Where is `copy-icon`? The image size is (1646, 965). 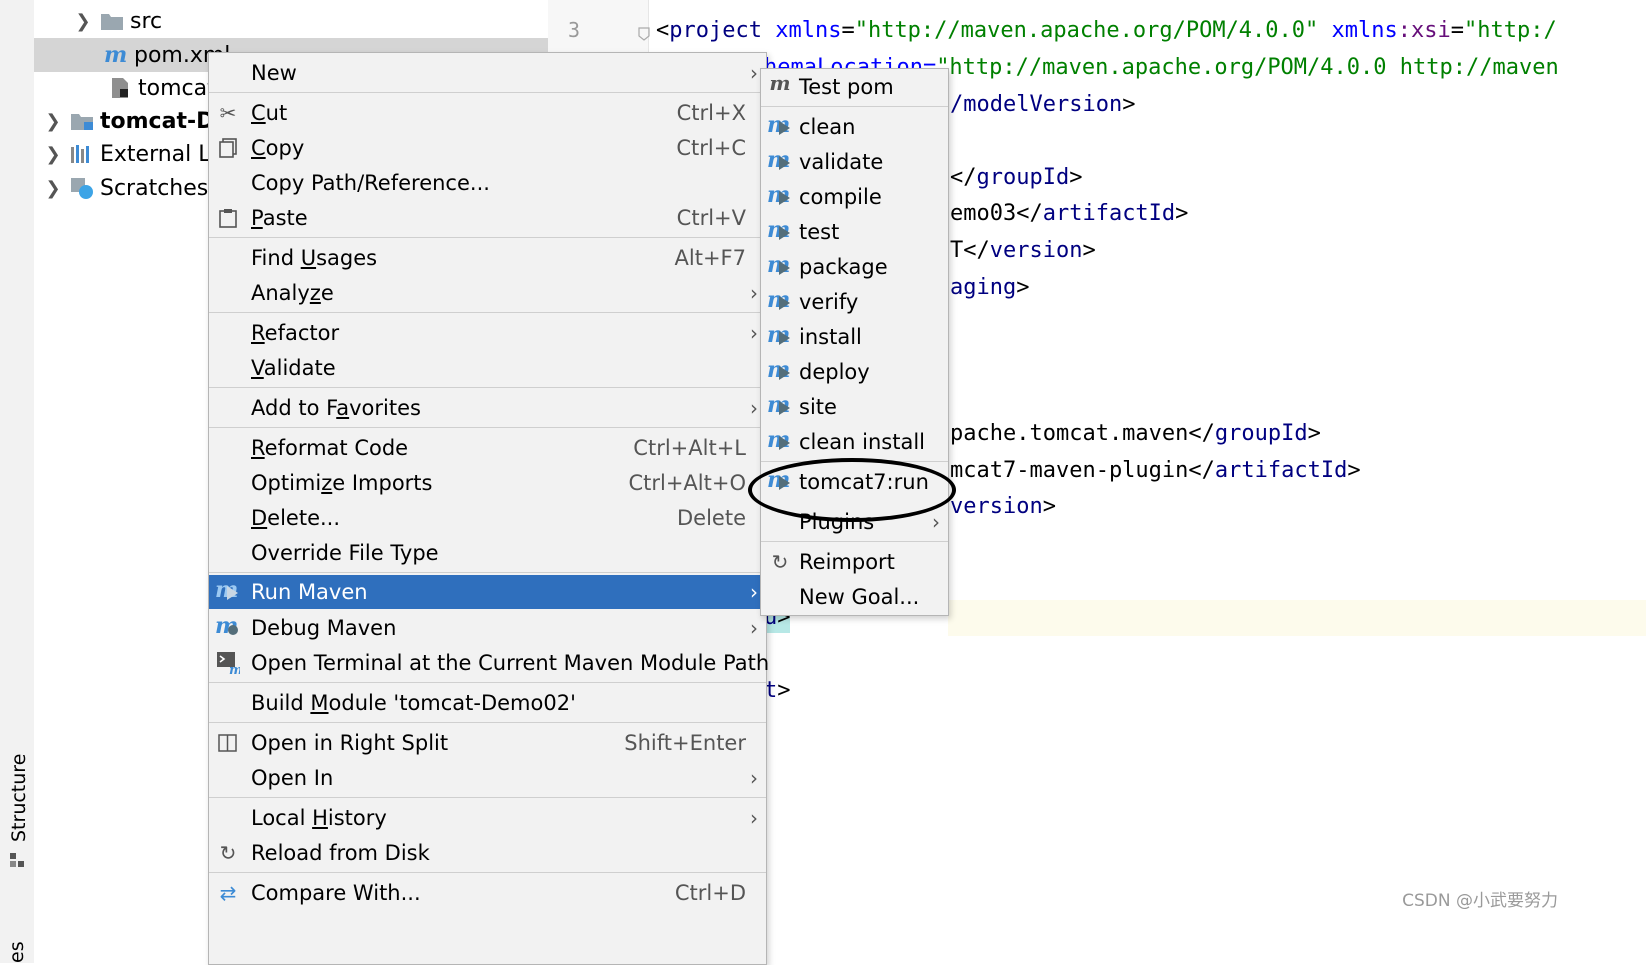
copy-icon is located at coordinates (228, 148).